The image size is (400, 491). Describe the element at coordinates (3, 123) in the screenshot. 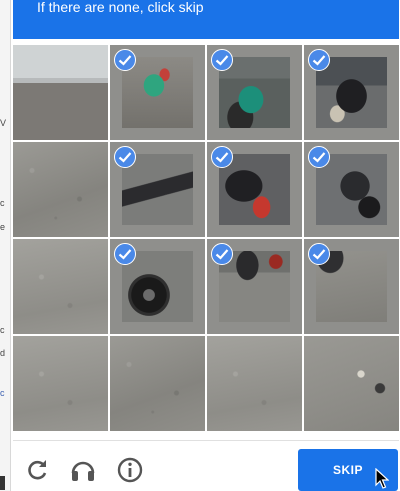

I see `background-text-fragment: V` at that location.